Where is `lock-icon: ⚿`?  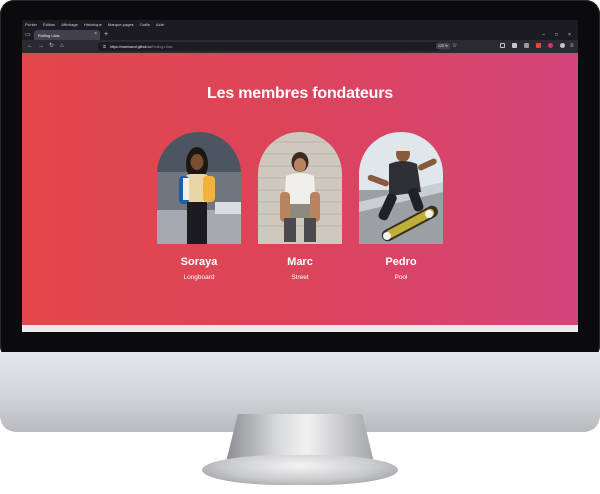 lock-icon: ⚿ is located at coordinates (105, 46).